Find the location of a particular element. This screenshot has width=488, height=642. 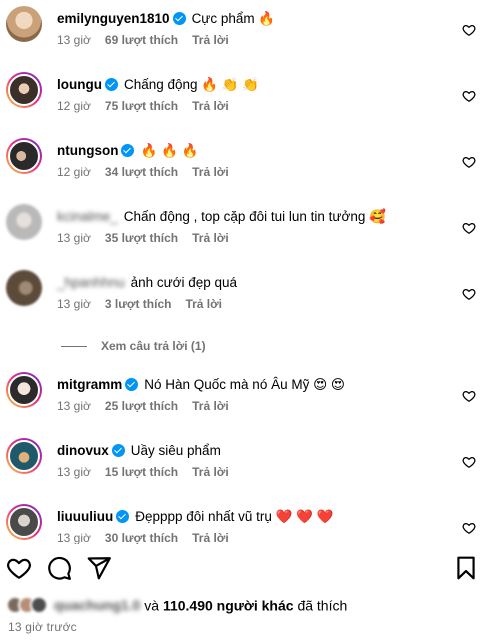

comment-username: kcinalme_ is located at coordinates (87, 216).